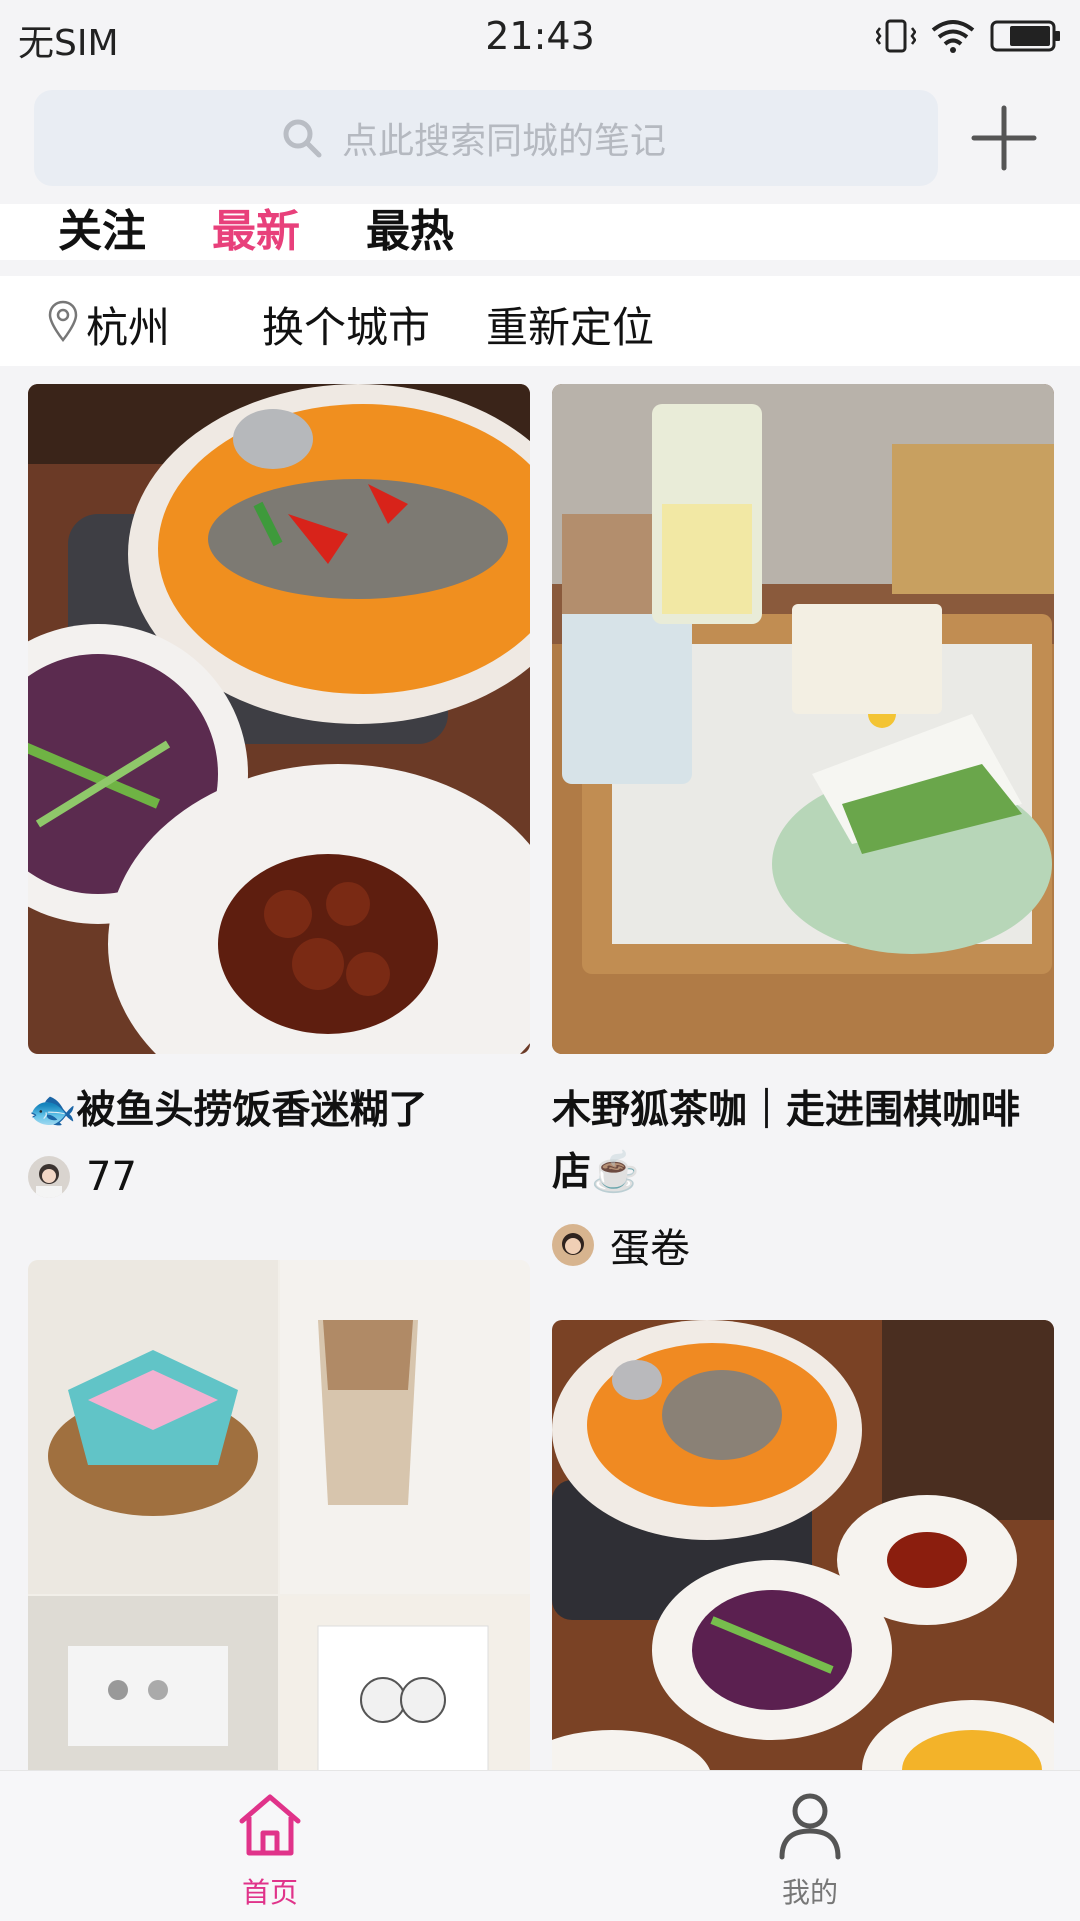 This screenshot has width=1080, height=1921. Describe the element at coordinates (896, 36) in the screenshot. I see `vibrate-icon` at that location.